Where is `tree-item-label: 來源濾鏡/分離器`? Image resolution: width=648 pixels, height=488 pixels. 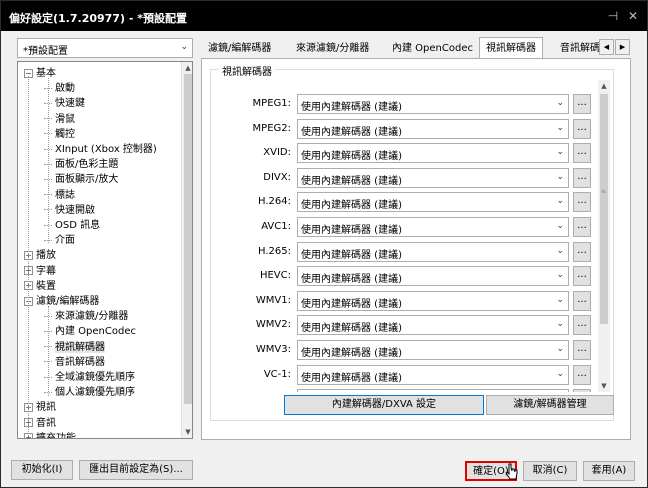 tree-item-label: 來源濾鏡/分離器 is located at coordinates (92, 317).